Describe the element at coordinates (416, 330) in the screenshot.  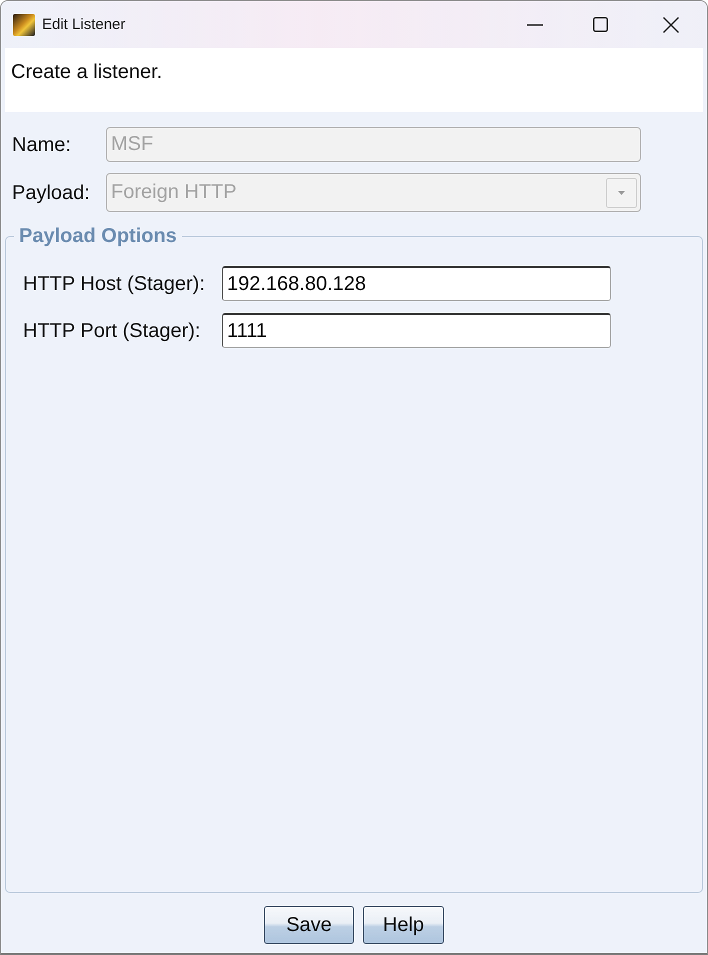
I see `port-field: 1111` at that location.